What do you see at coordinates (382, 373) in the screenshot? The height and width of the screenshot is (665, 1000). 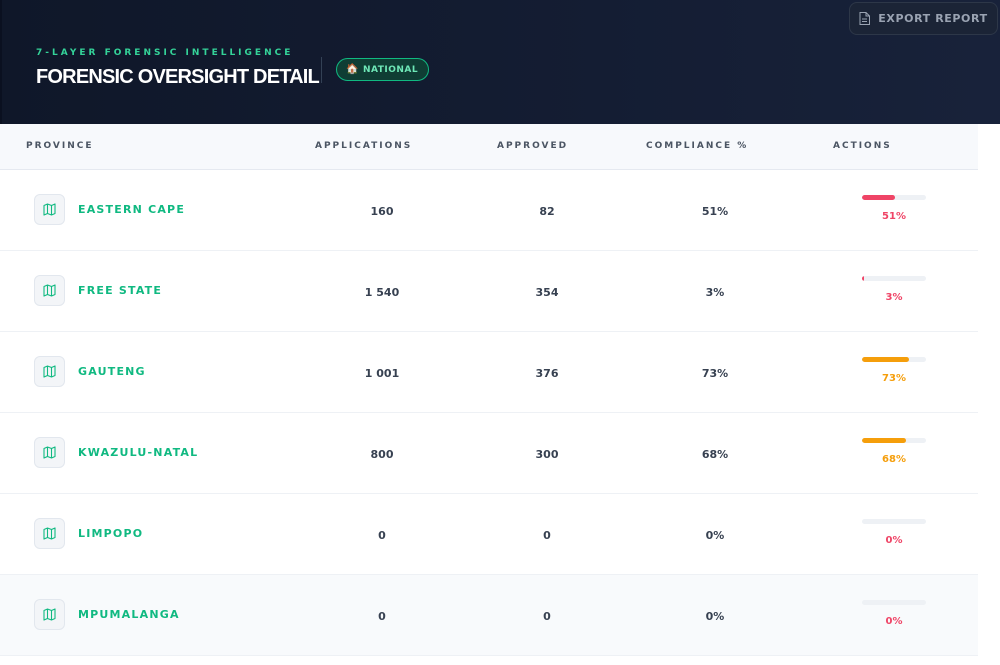 I see `applications-value: 1 001` at bounding box center [382, 373].